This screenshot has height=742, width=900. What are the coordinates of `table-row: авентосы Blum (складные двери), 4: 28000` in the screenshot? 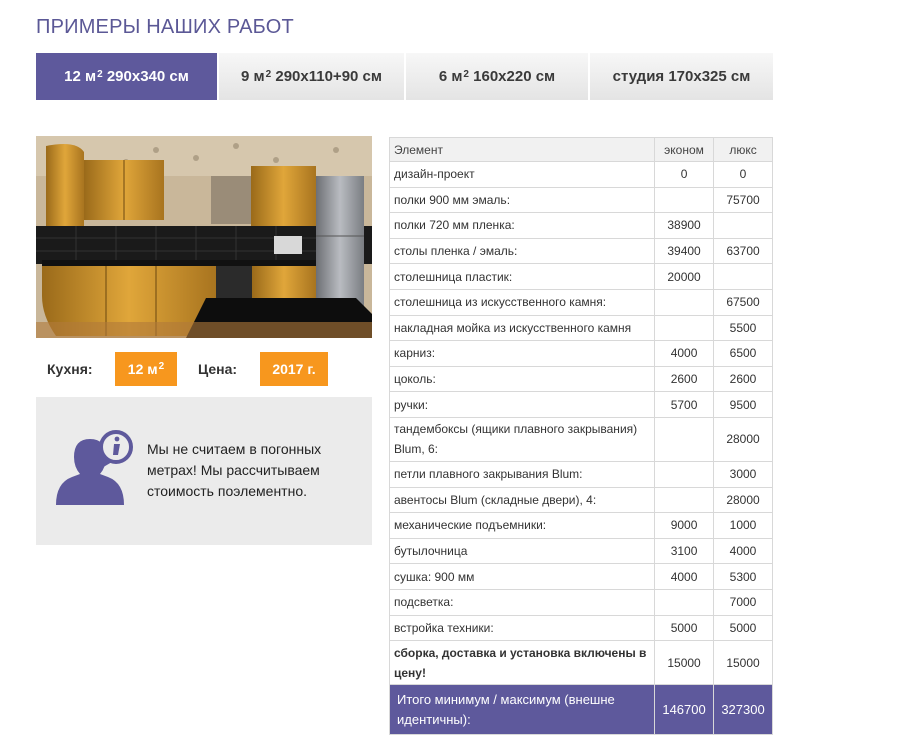 It's located at (580, 500).